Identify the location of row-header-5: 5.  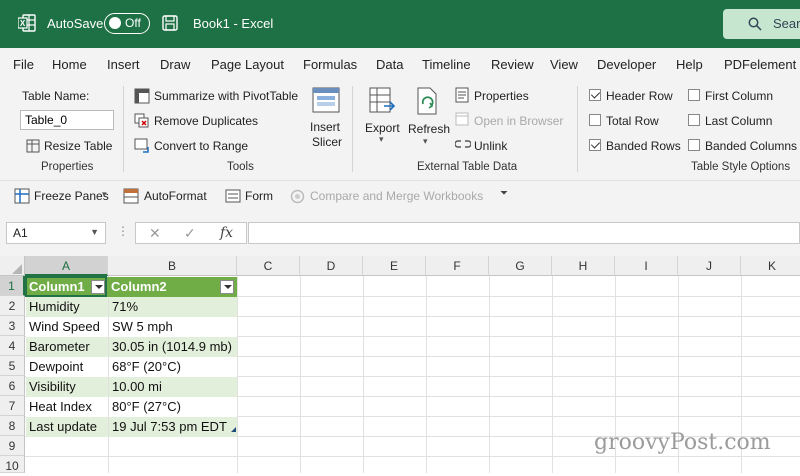
(12, 366).